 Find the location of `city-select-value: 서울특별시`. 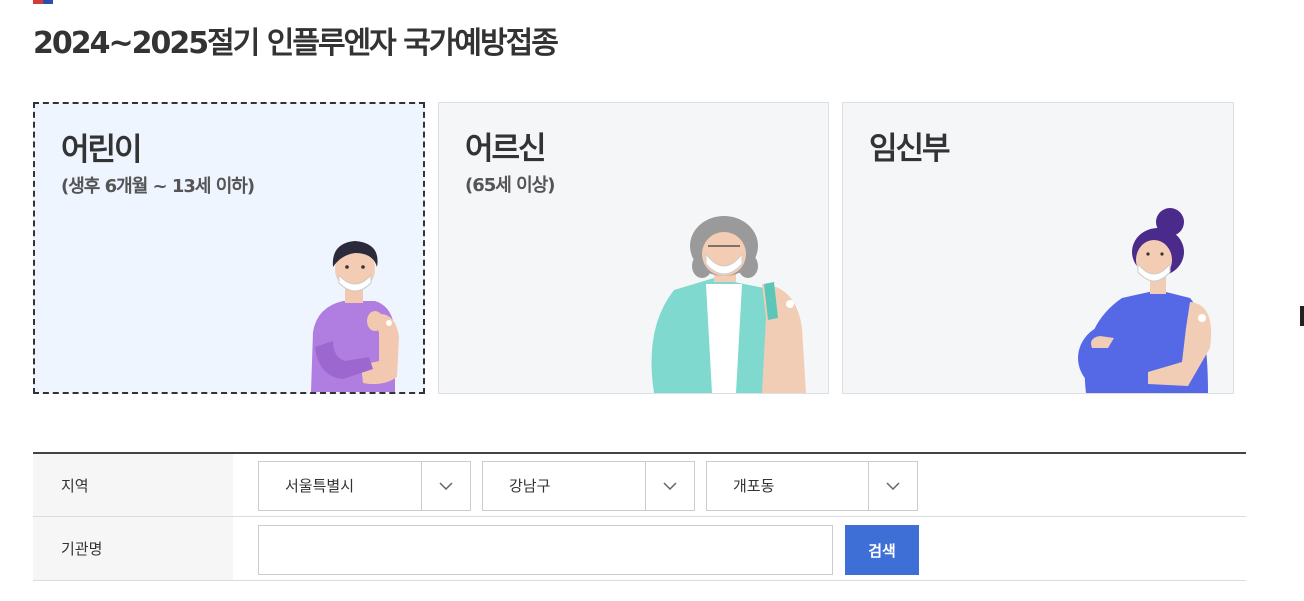

city-select-value: 서울특별시 is located at coordinates (320, 486).